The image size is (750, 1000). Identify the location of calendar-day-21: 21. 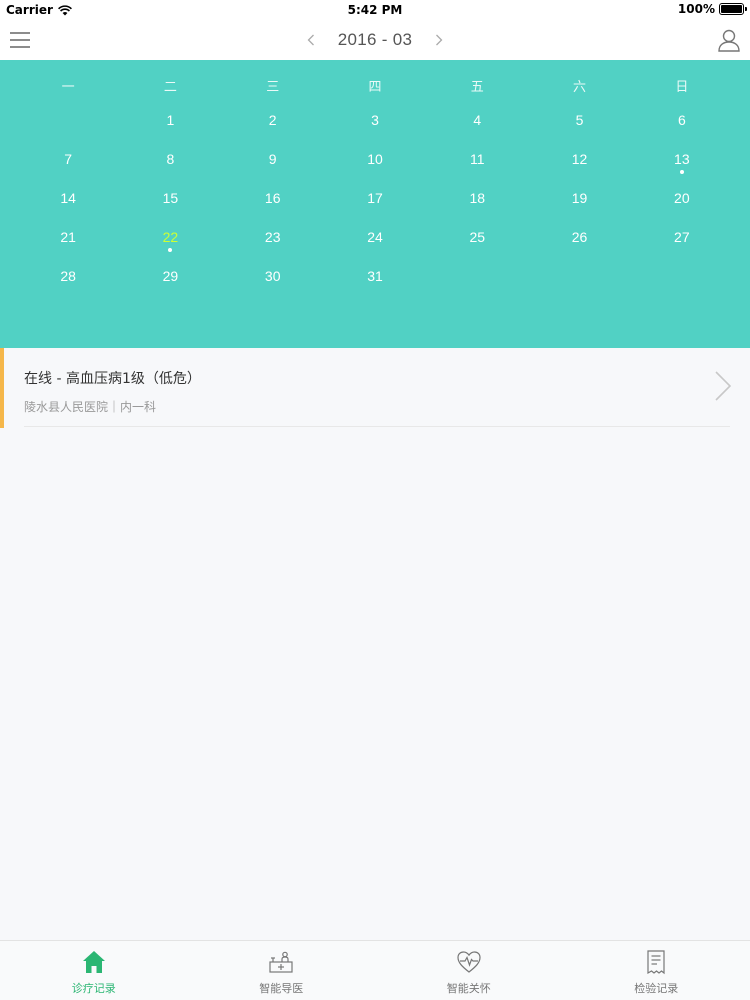
(68, 236).